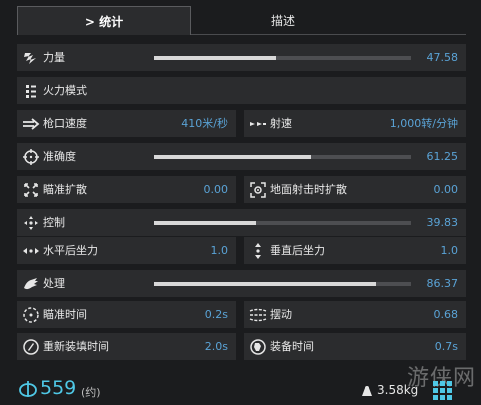 The image size is (481, 405). What do you see at coordinates (297, 250) in the screenshot?
I see `stat-label: 垂直后坐力` at bounding box center [297, 250].